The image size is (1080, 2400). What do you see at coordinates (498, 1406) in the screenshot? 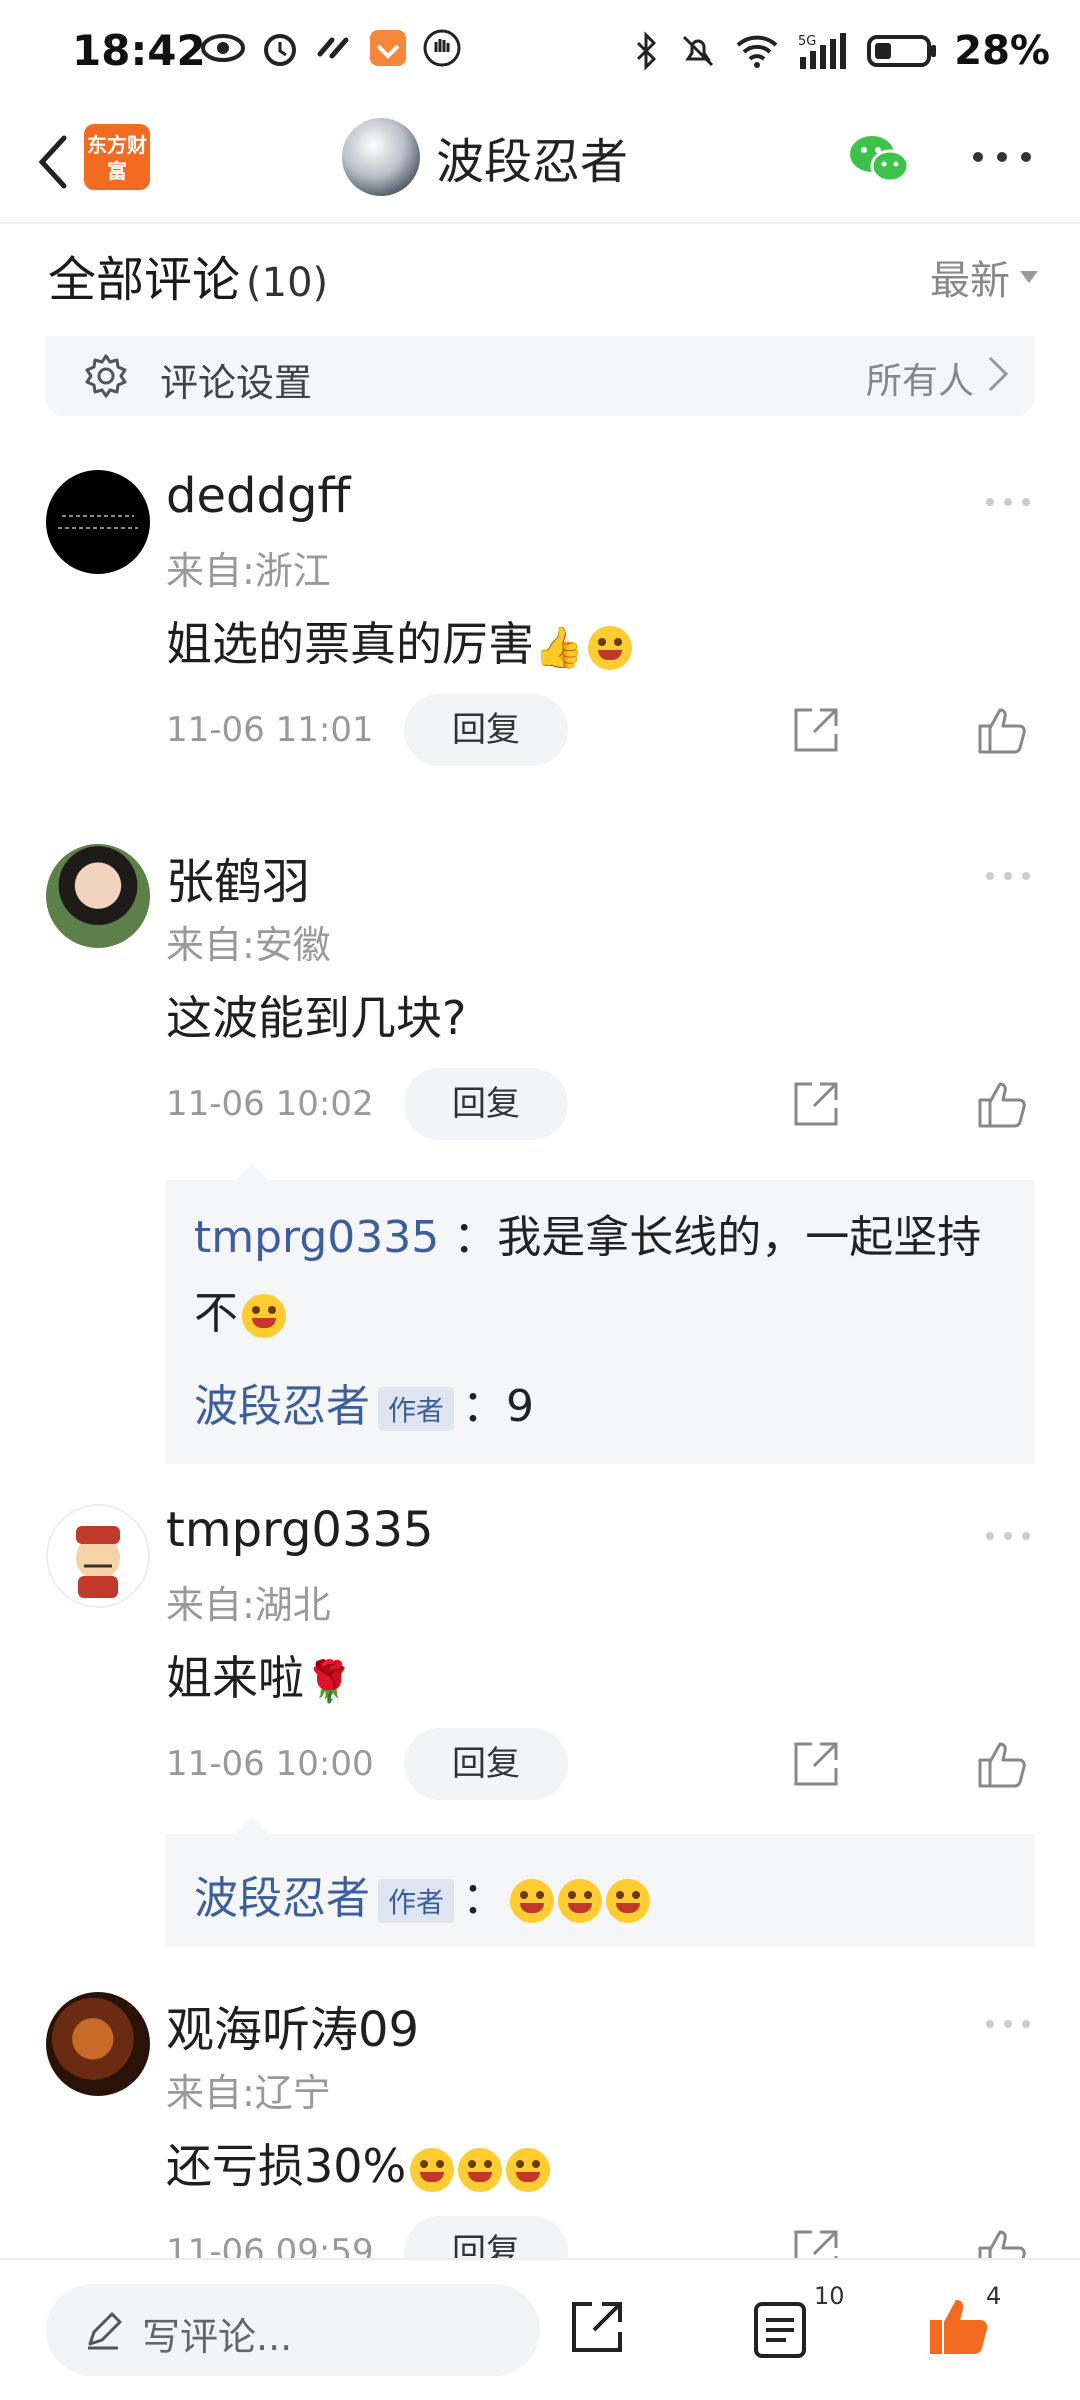
I see `author-reply-text: ：9` at bounding box center [498, 1406].